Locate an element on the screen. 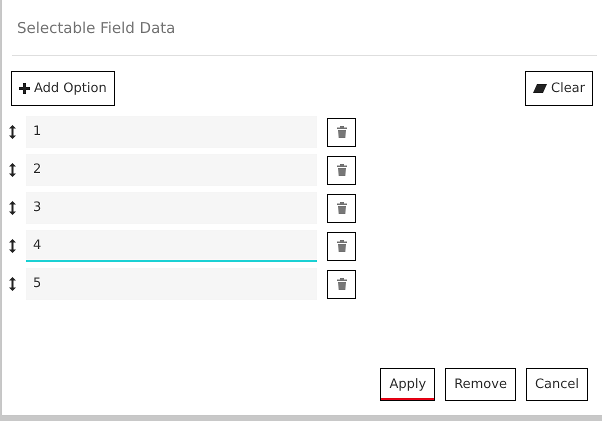 This screenshot has width=602, height=421. dialog-title: Selectable Field Data is located at coordinates (96, 27).